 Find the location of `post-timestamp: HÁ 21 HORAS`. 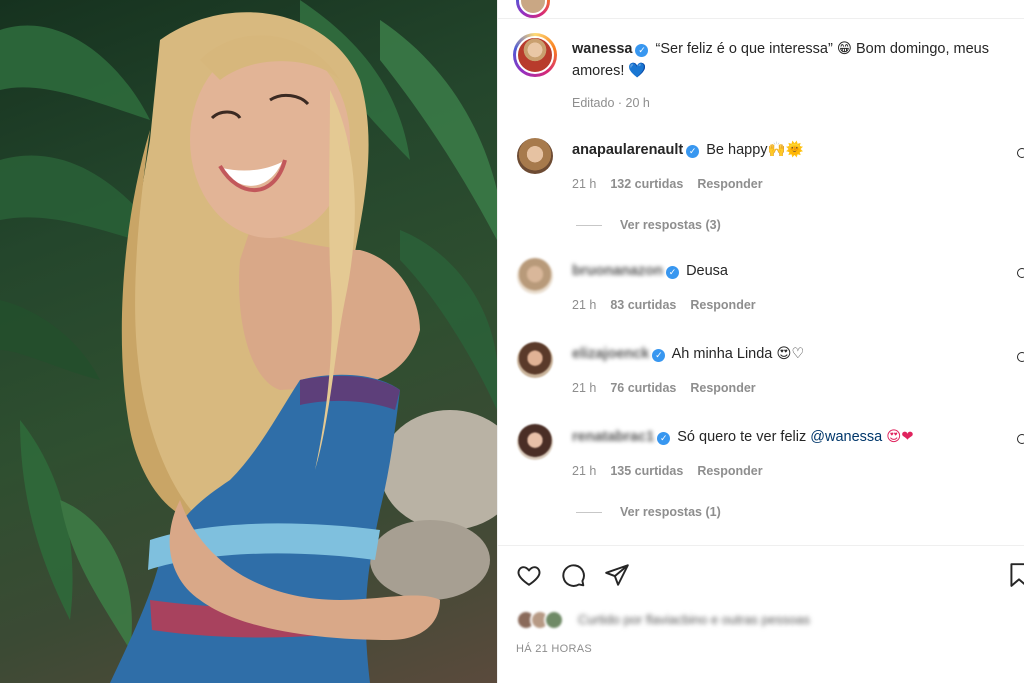

post-timestamp: HÁ 21 HORAS is located at coordinates (554, 649).